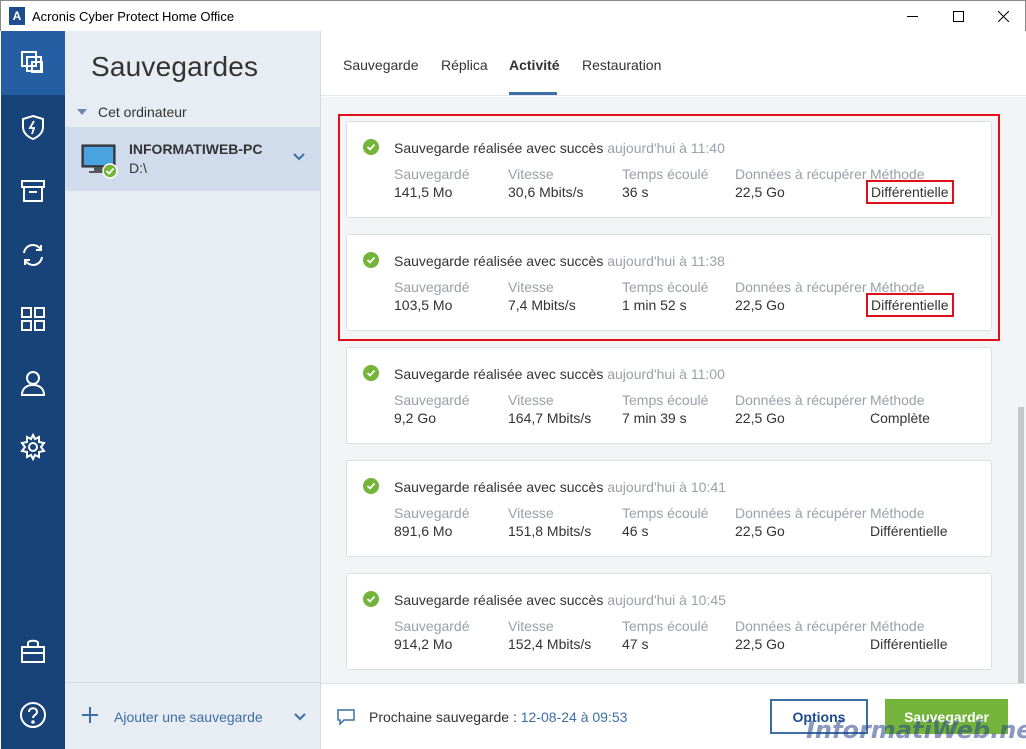 This screenshot has width=1026, height=749. Describe the element at coordinates (82, 112) in the screenshot. I see `collapse-arrow-icon` at that location.